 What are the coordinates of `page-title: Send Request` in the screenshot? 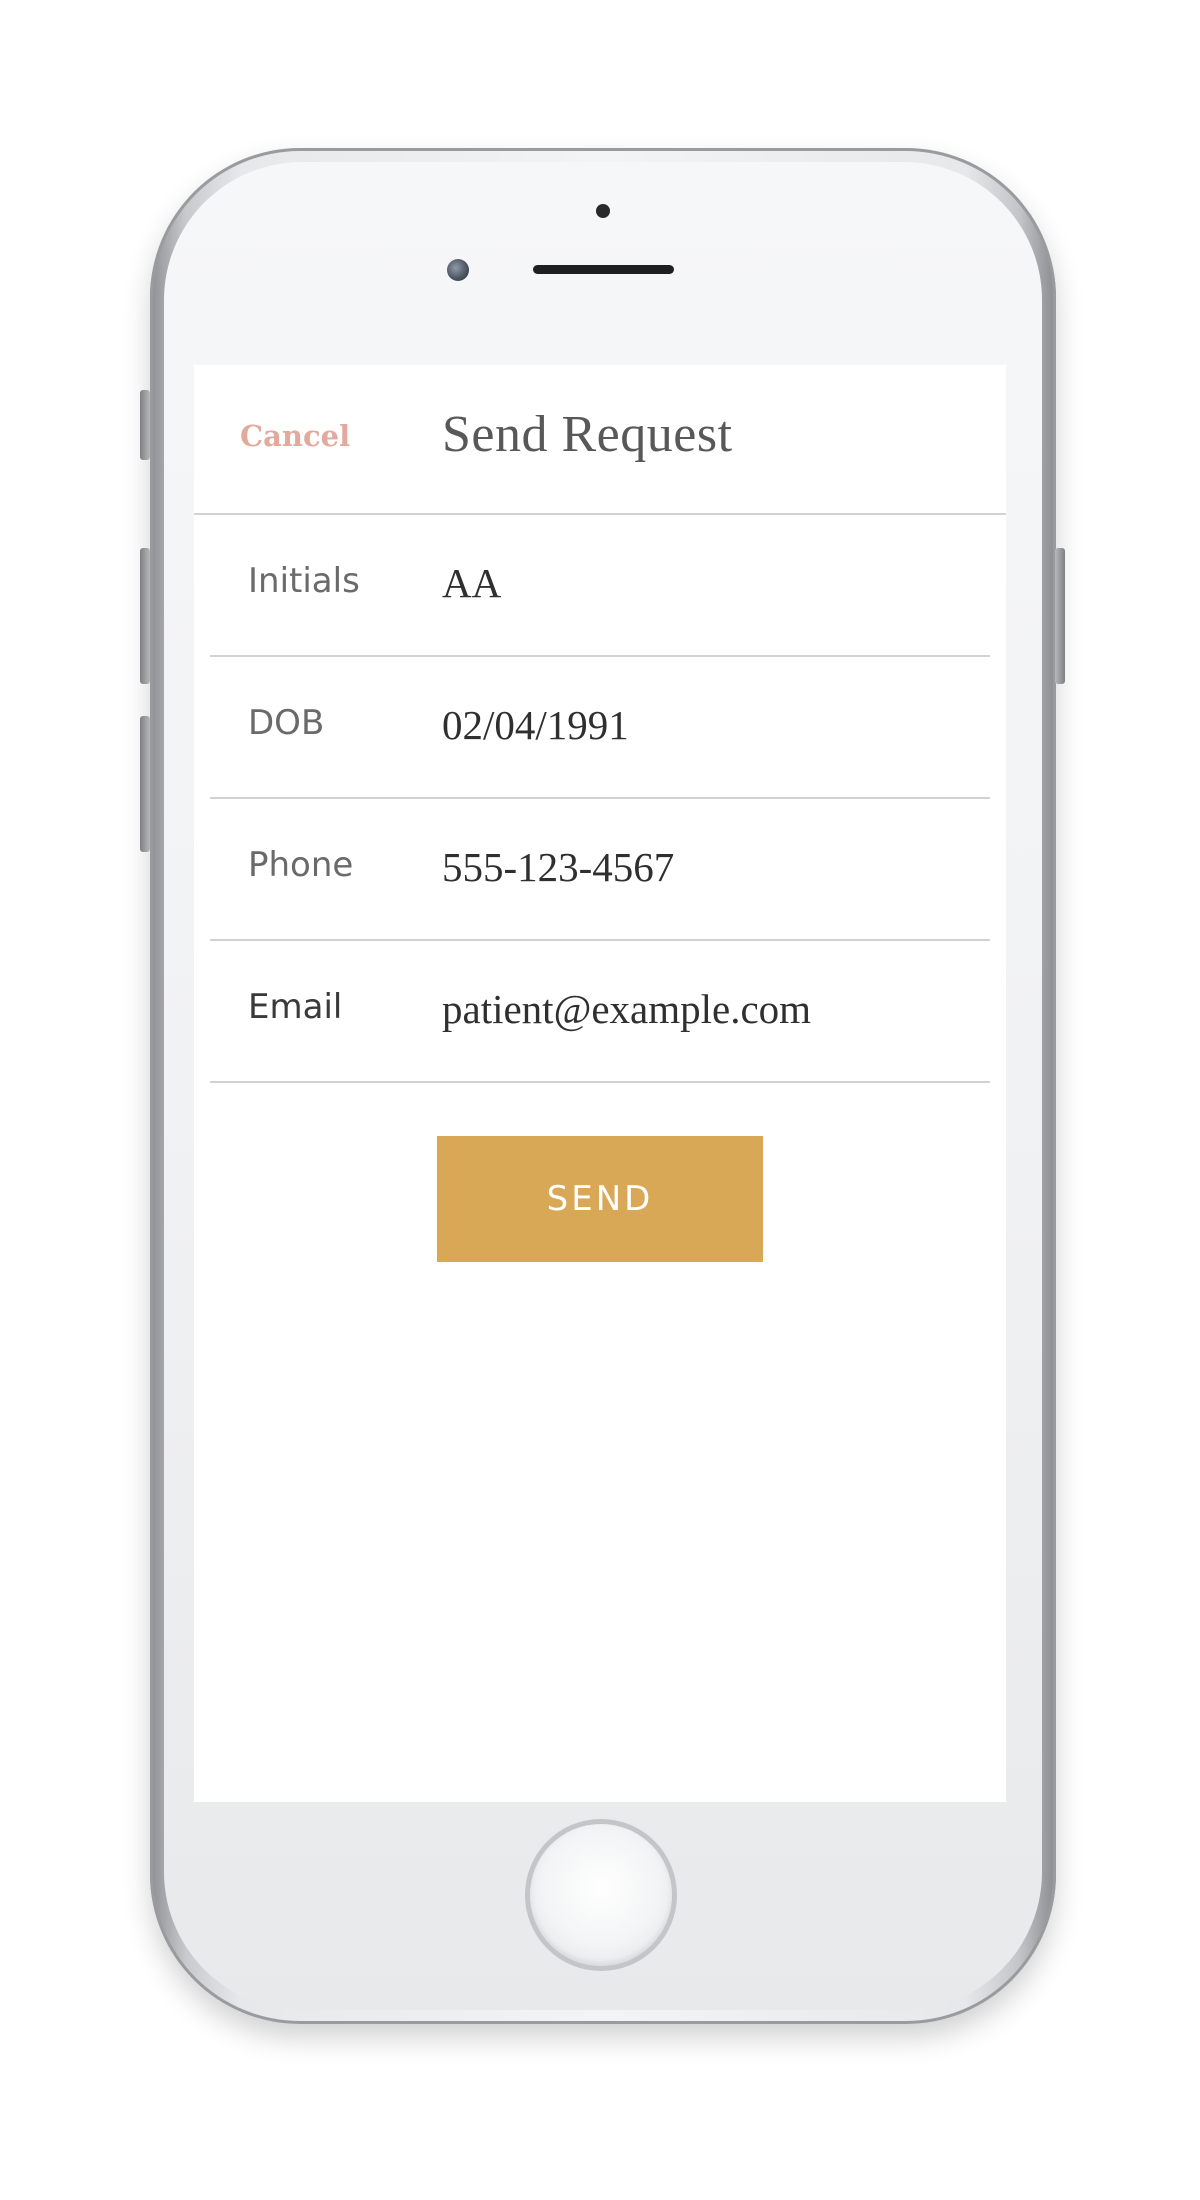 It's located at (587, 434).